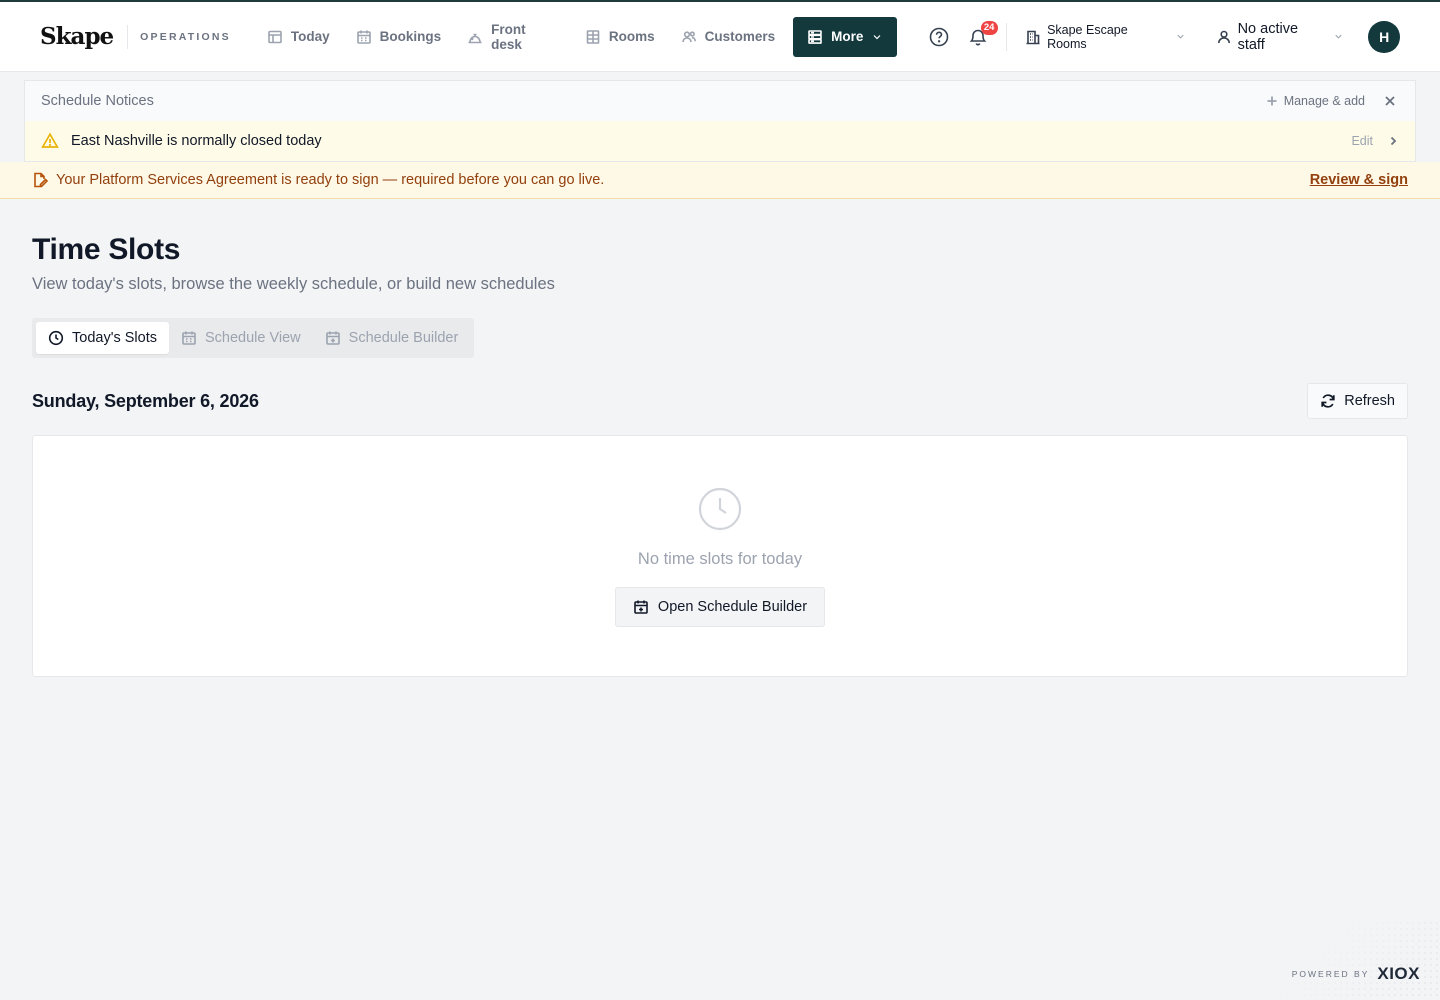  I want to click on close-notices-button, so click(1390, 101).